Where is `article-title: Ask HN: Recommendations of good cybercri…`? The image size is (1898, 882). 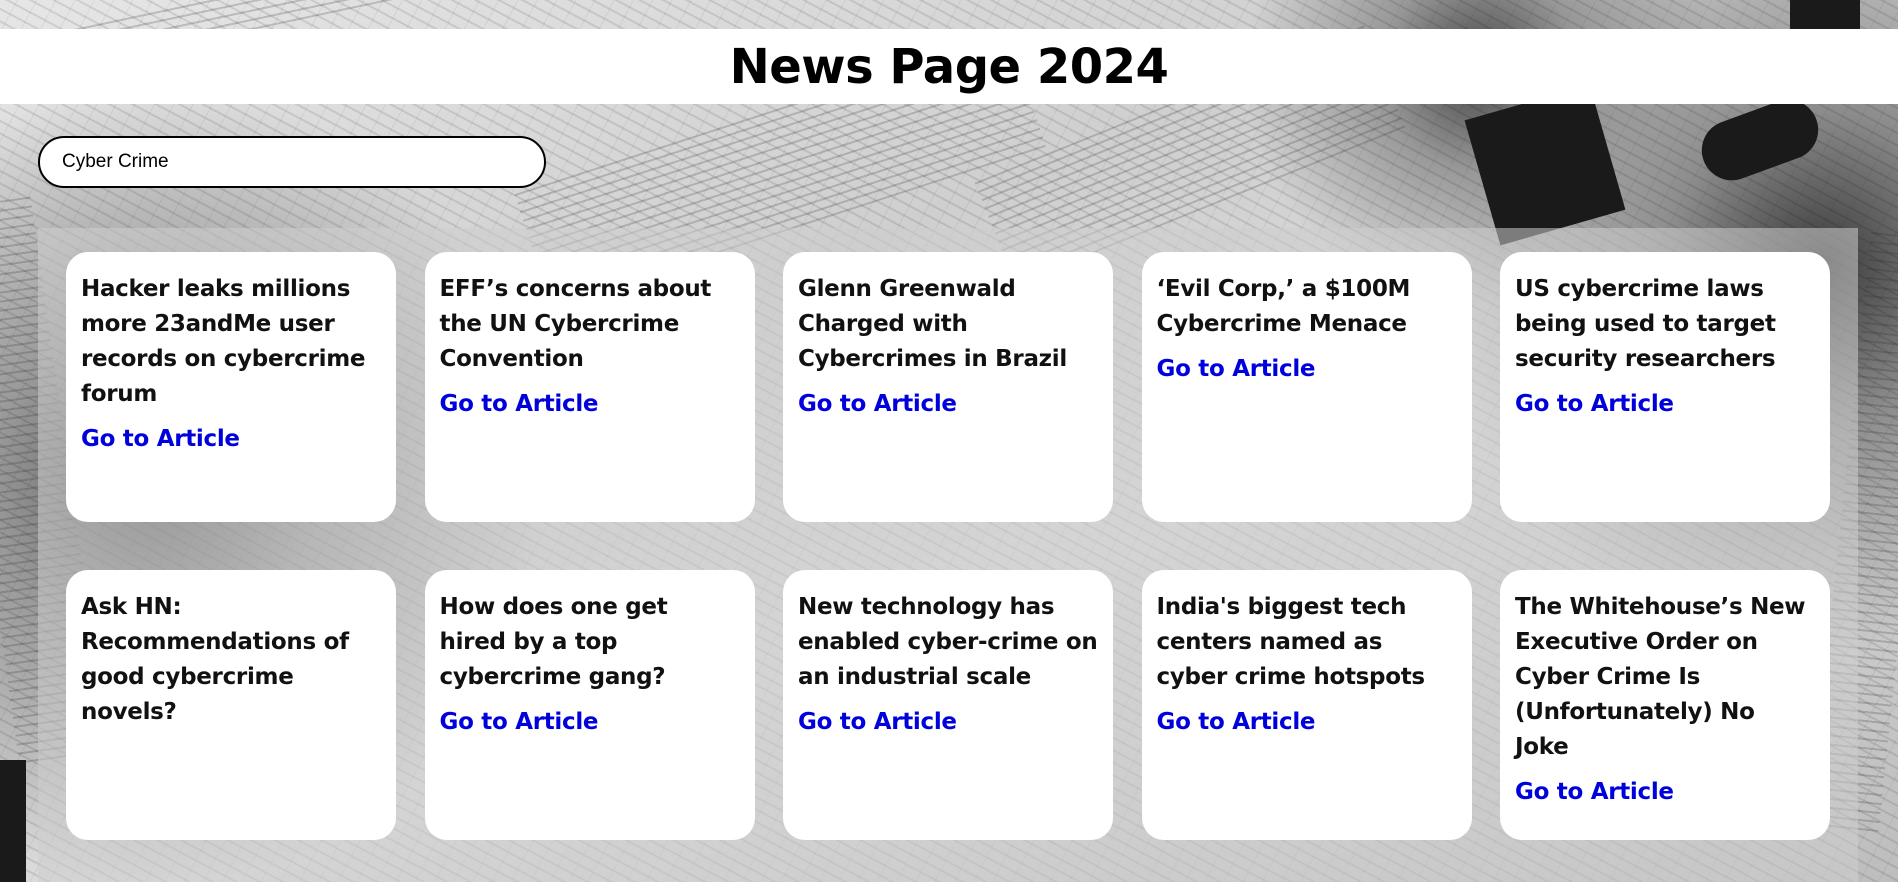
article-title: Ask HN: Recommendations of good cybercri… is located at coordinates (215, 659).